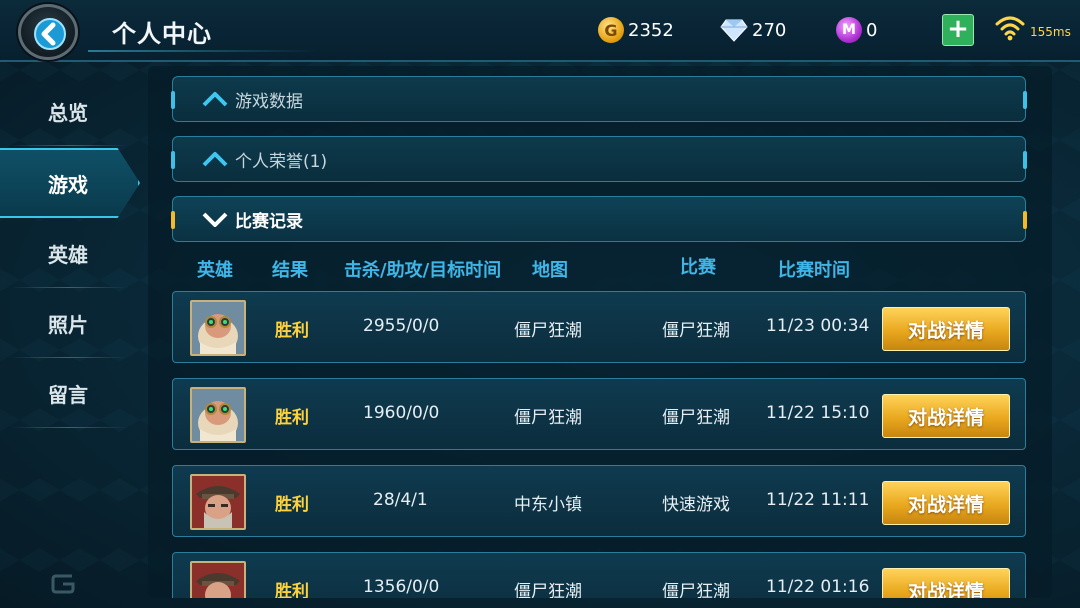  What do you see at coordinates (818, 500) in the screenshot?
I see `time-cell: 11/22 11:11` at bounding box center [818, 500].